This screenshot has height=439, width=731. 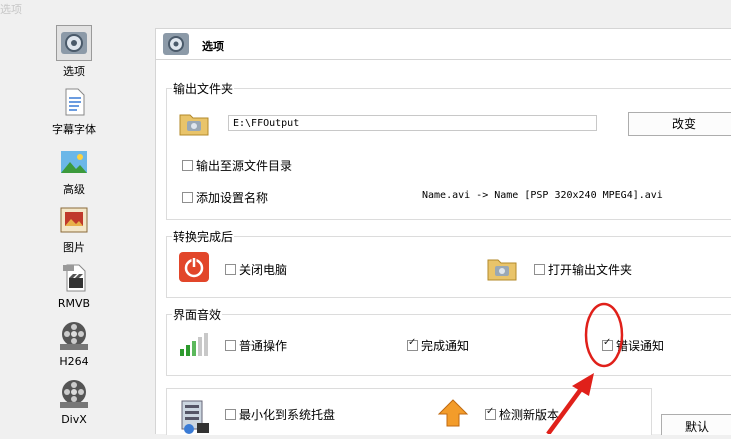 What do you see at coordinates (566, 408) in the screenshot?
I see `annotation-arrow-shaft` at bounding box center [566, 408].